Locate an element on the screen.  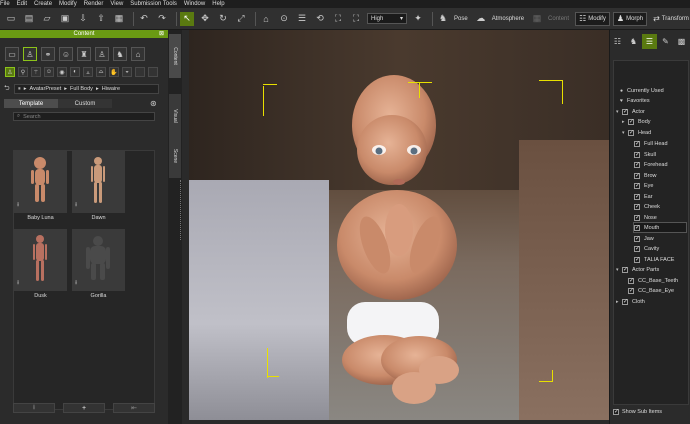
full-body-icon: ♙ is located at coordinates (10, 72).